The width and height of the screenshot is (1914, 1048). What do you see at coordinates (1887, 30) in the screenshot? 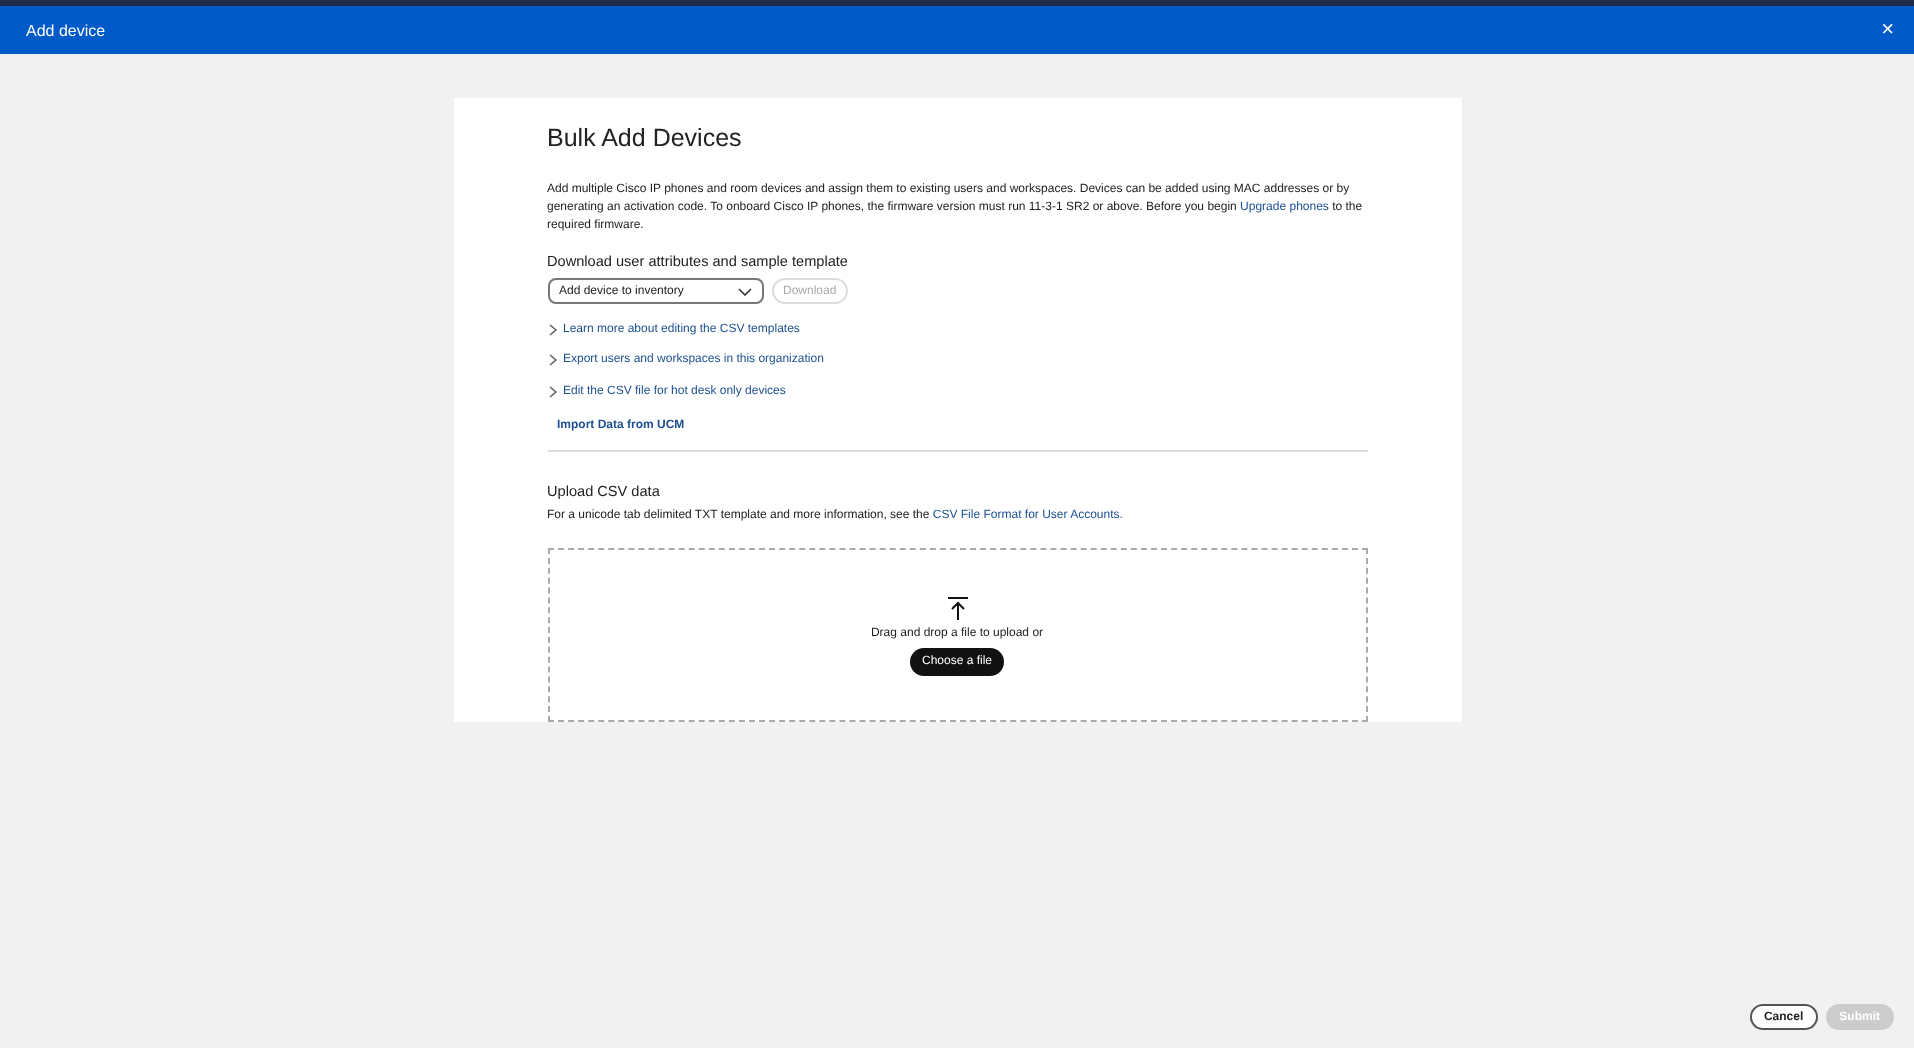
I see `close-button: ×` at bounding box center [1887, 30].